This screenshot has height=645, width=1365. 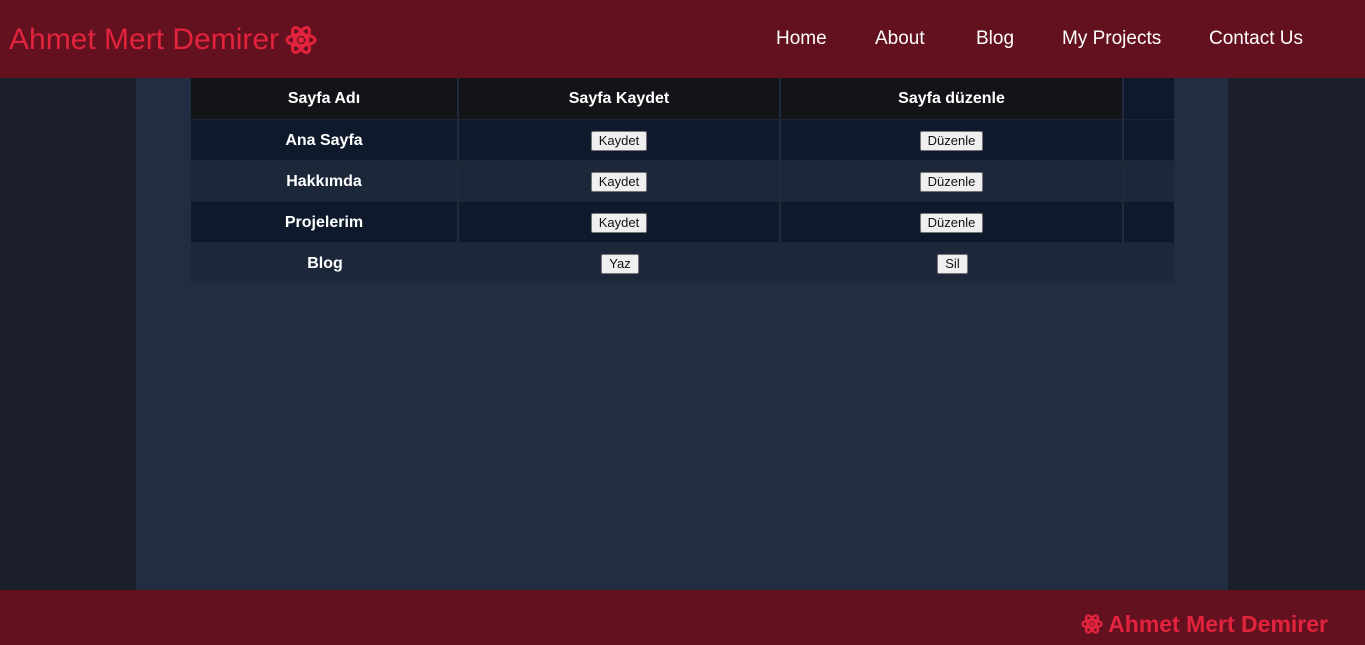 What do you see at coordinates (325, 181) in the screenshot?
I see `page-name-cell: Hakkımda` at bounding box center [325, 181].